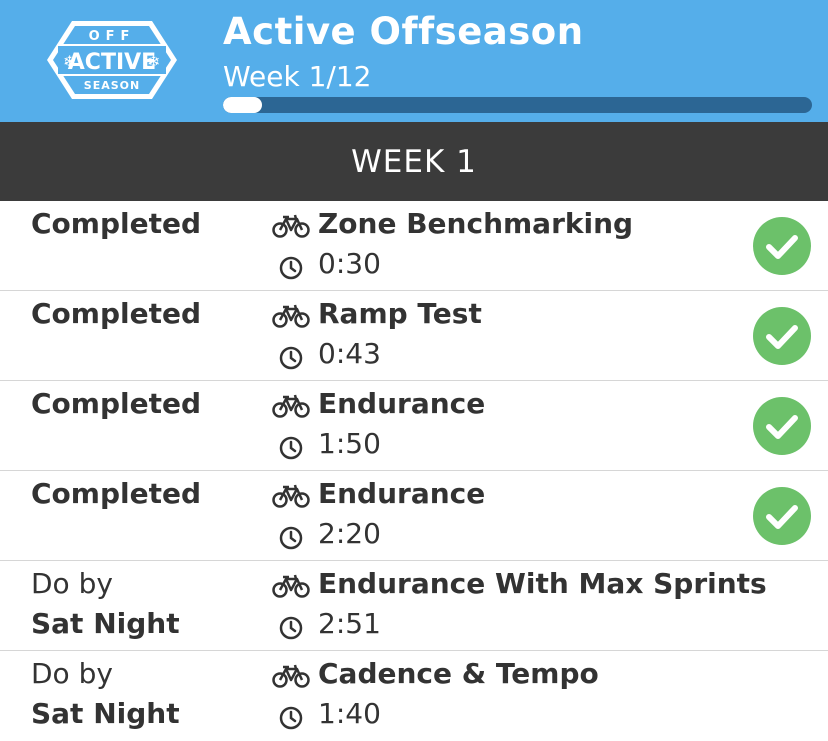 The height and width of the screenshot is (741, 828). Describe the element at coordinates (414, 516) in the screenshot. I see `workout-row: Completed Endurance 2:20` at that location.